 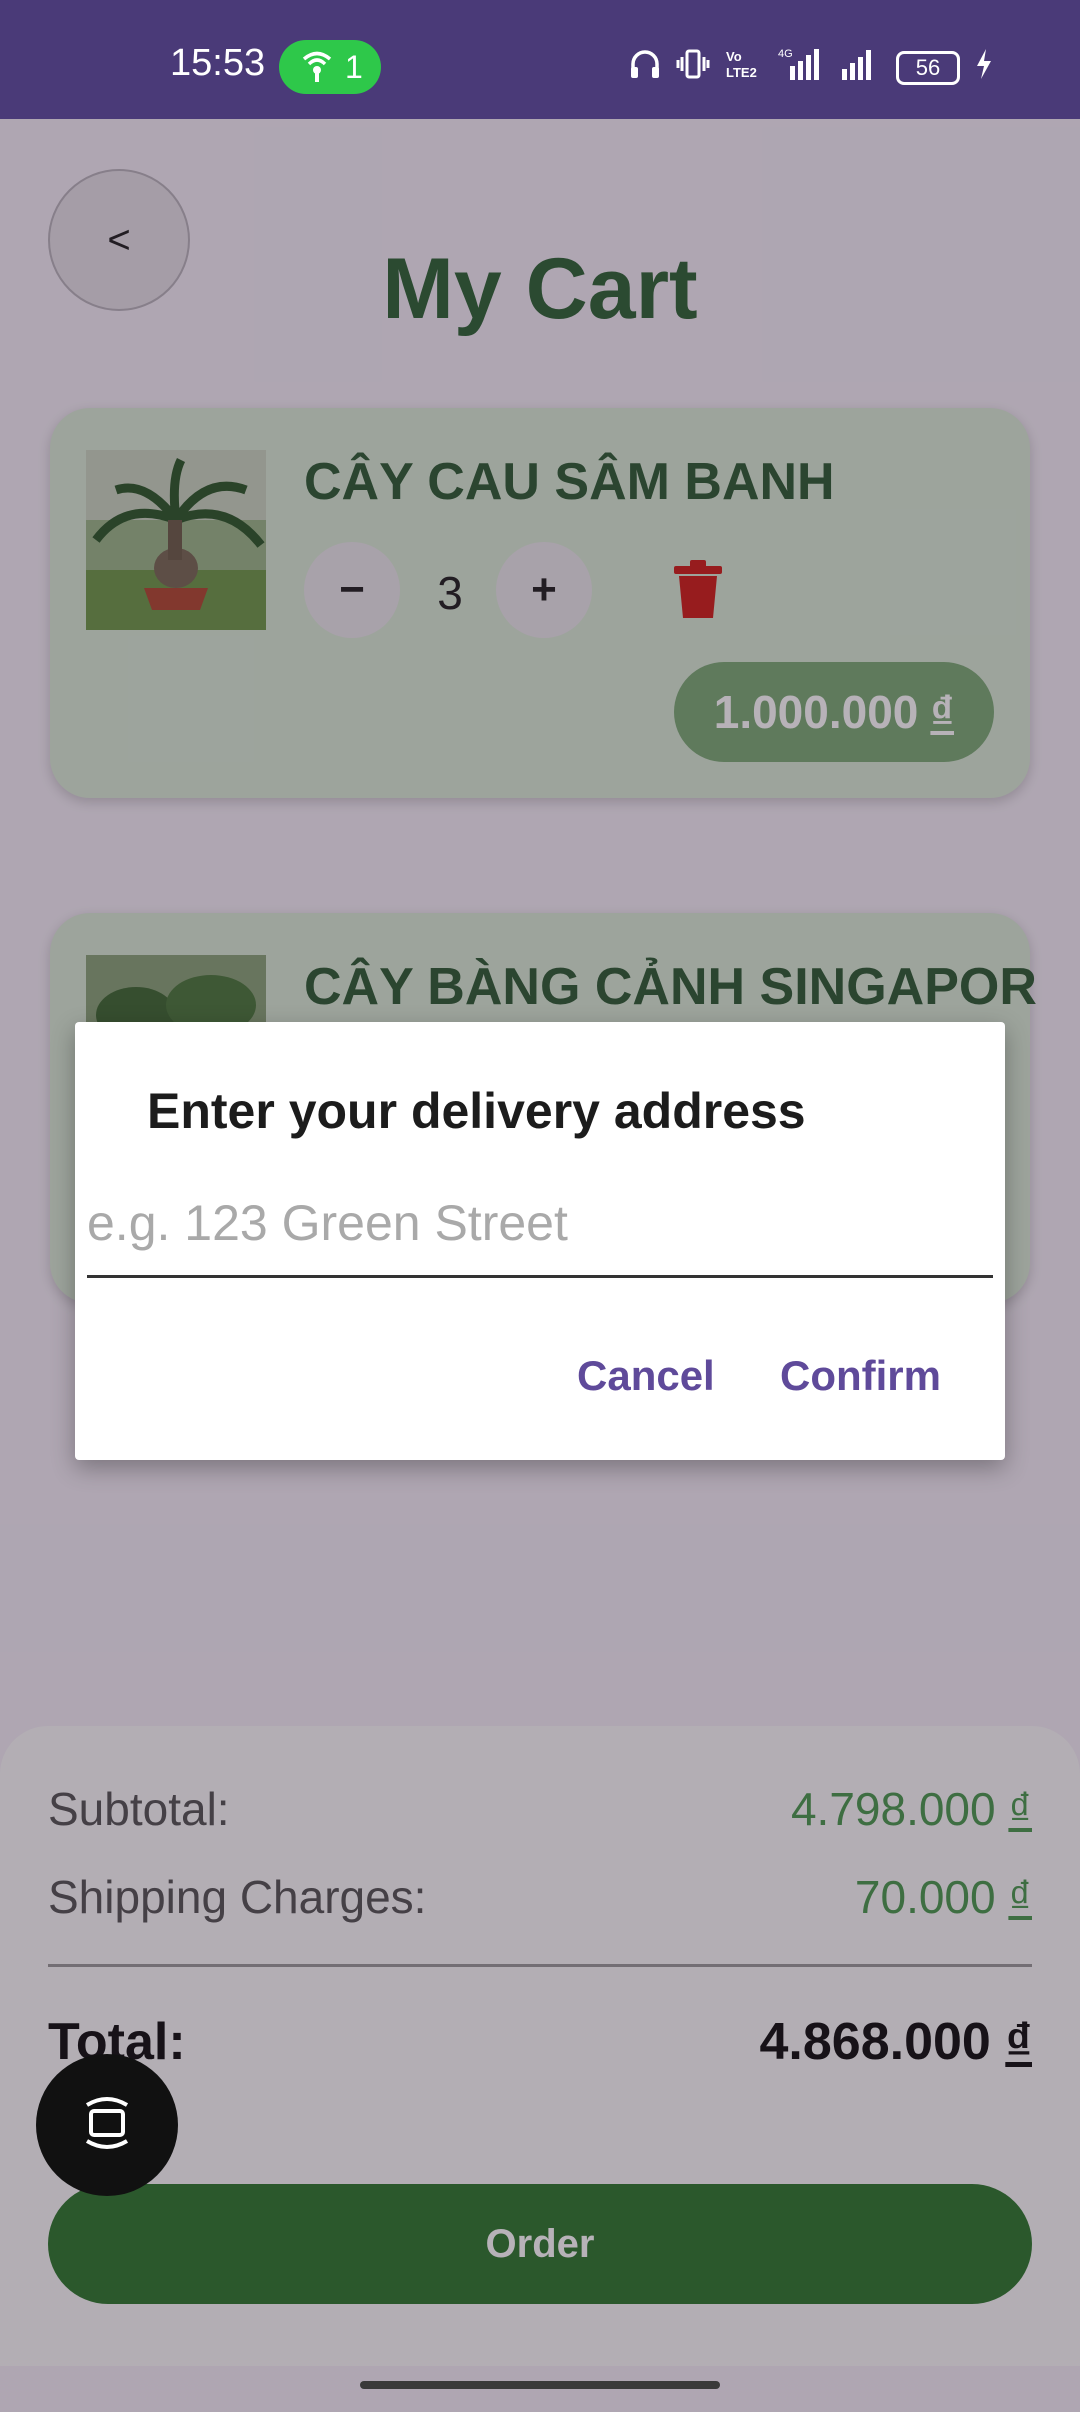 I want to click on dialog-title: Enter your delivery address, so click(x=476, y=1111).